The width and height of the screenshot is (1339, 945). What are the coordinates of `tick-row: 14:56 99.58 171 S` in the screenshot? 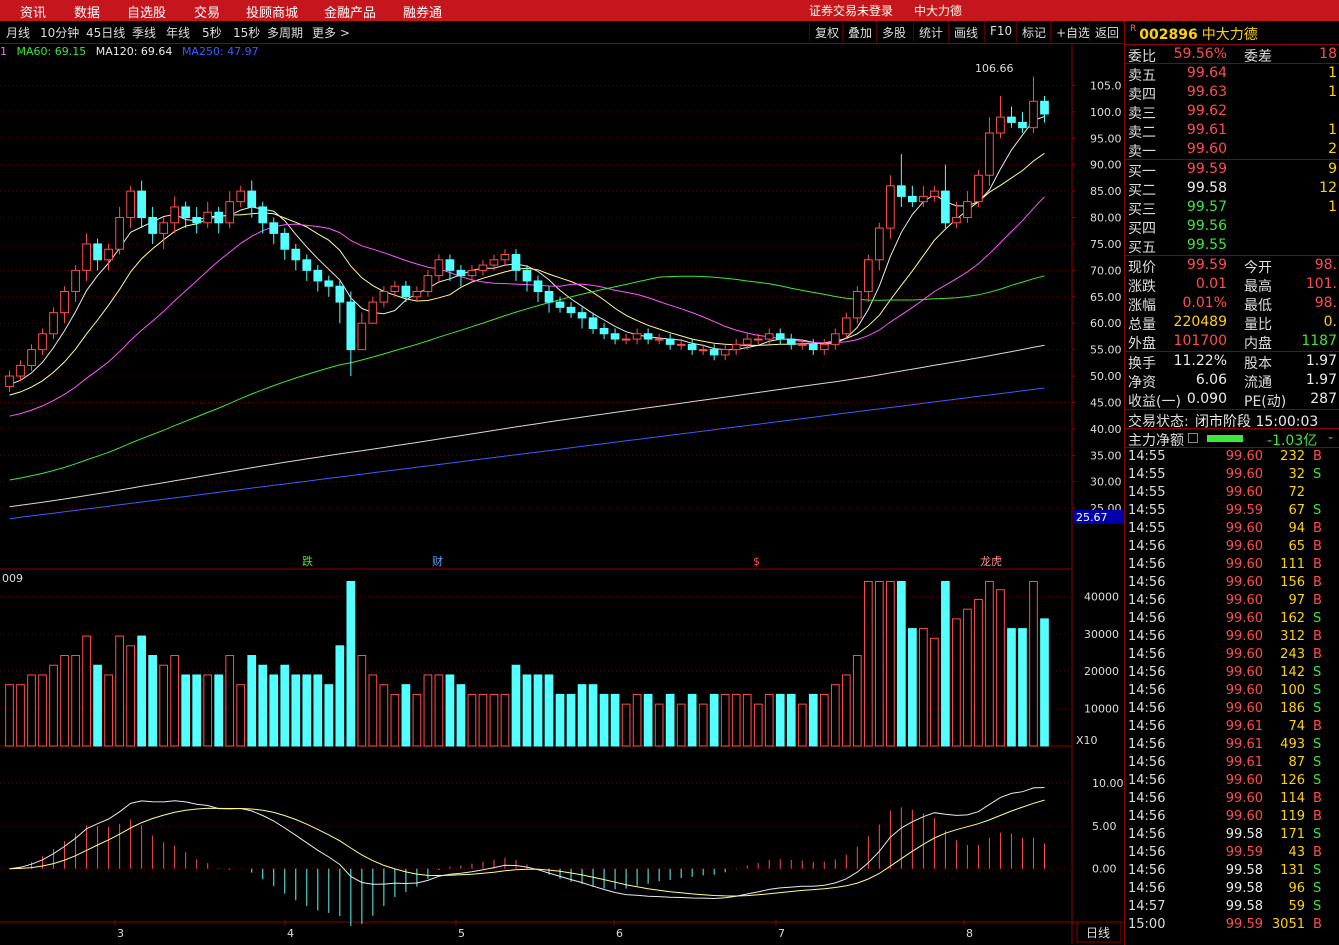 It's located at (1232, 835).